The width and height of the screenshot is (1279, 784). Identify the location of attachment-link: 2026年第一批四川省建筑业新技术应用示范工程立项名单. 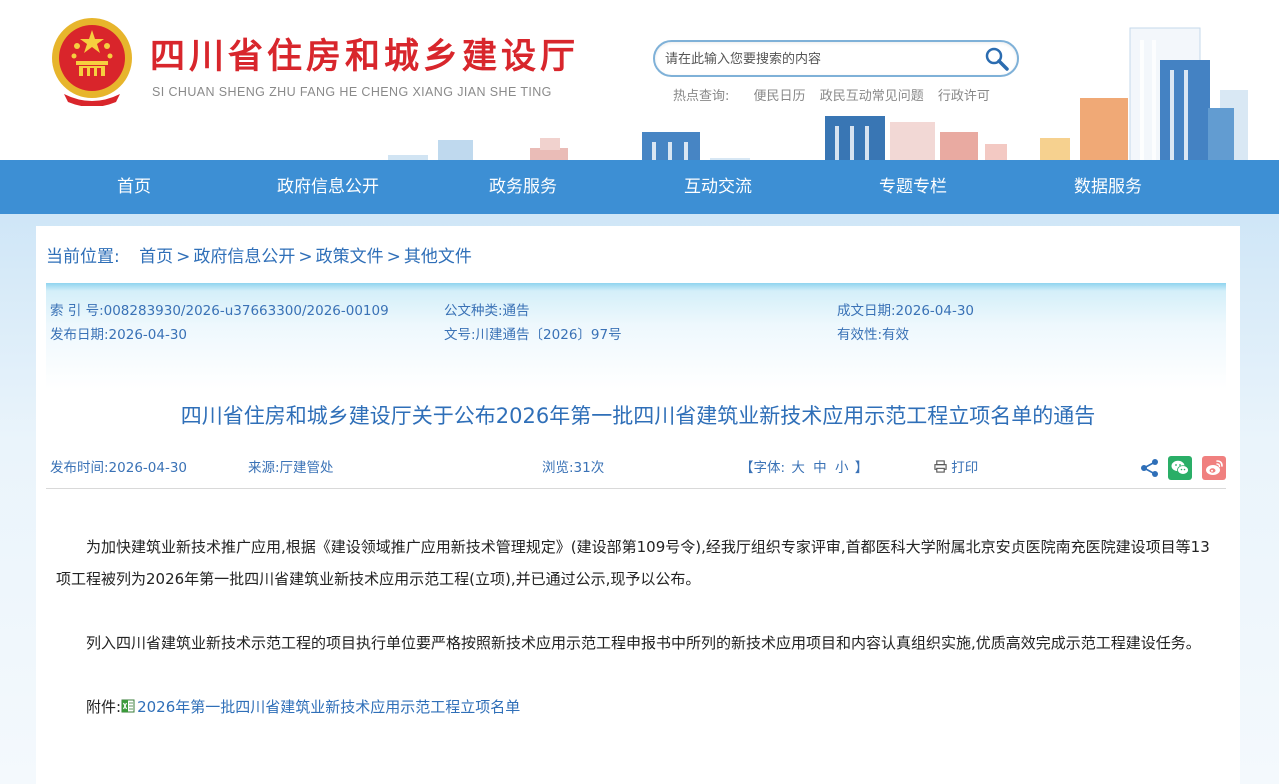
(328, 707).